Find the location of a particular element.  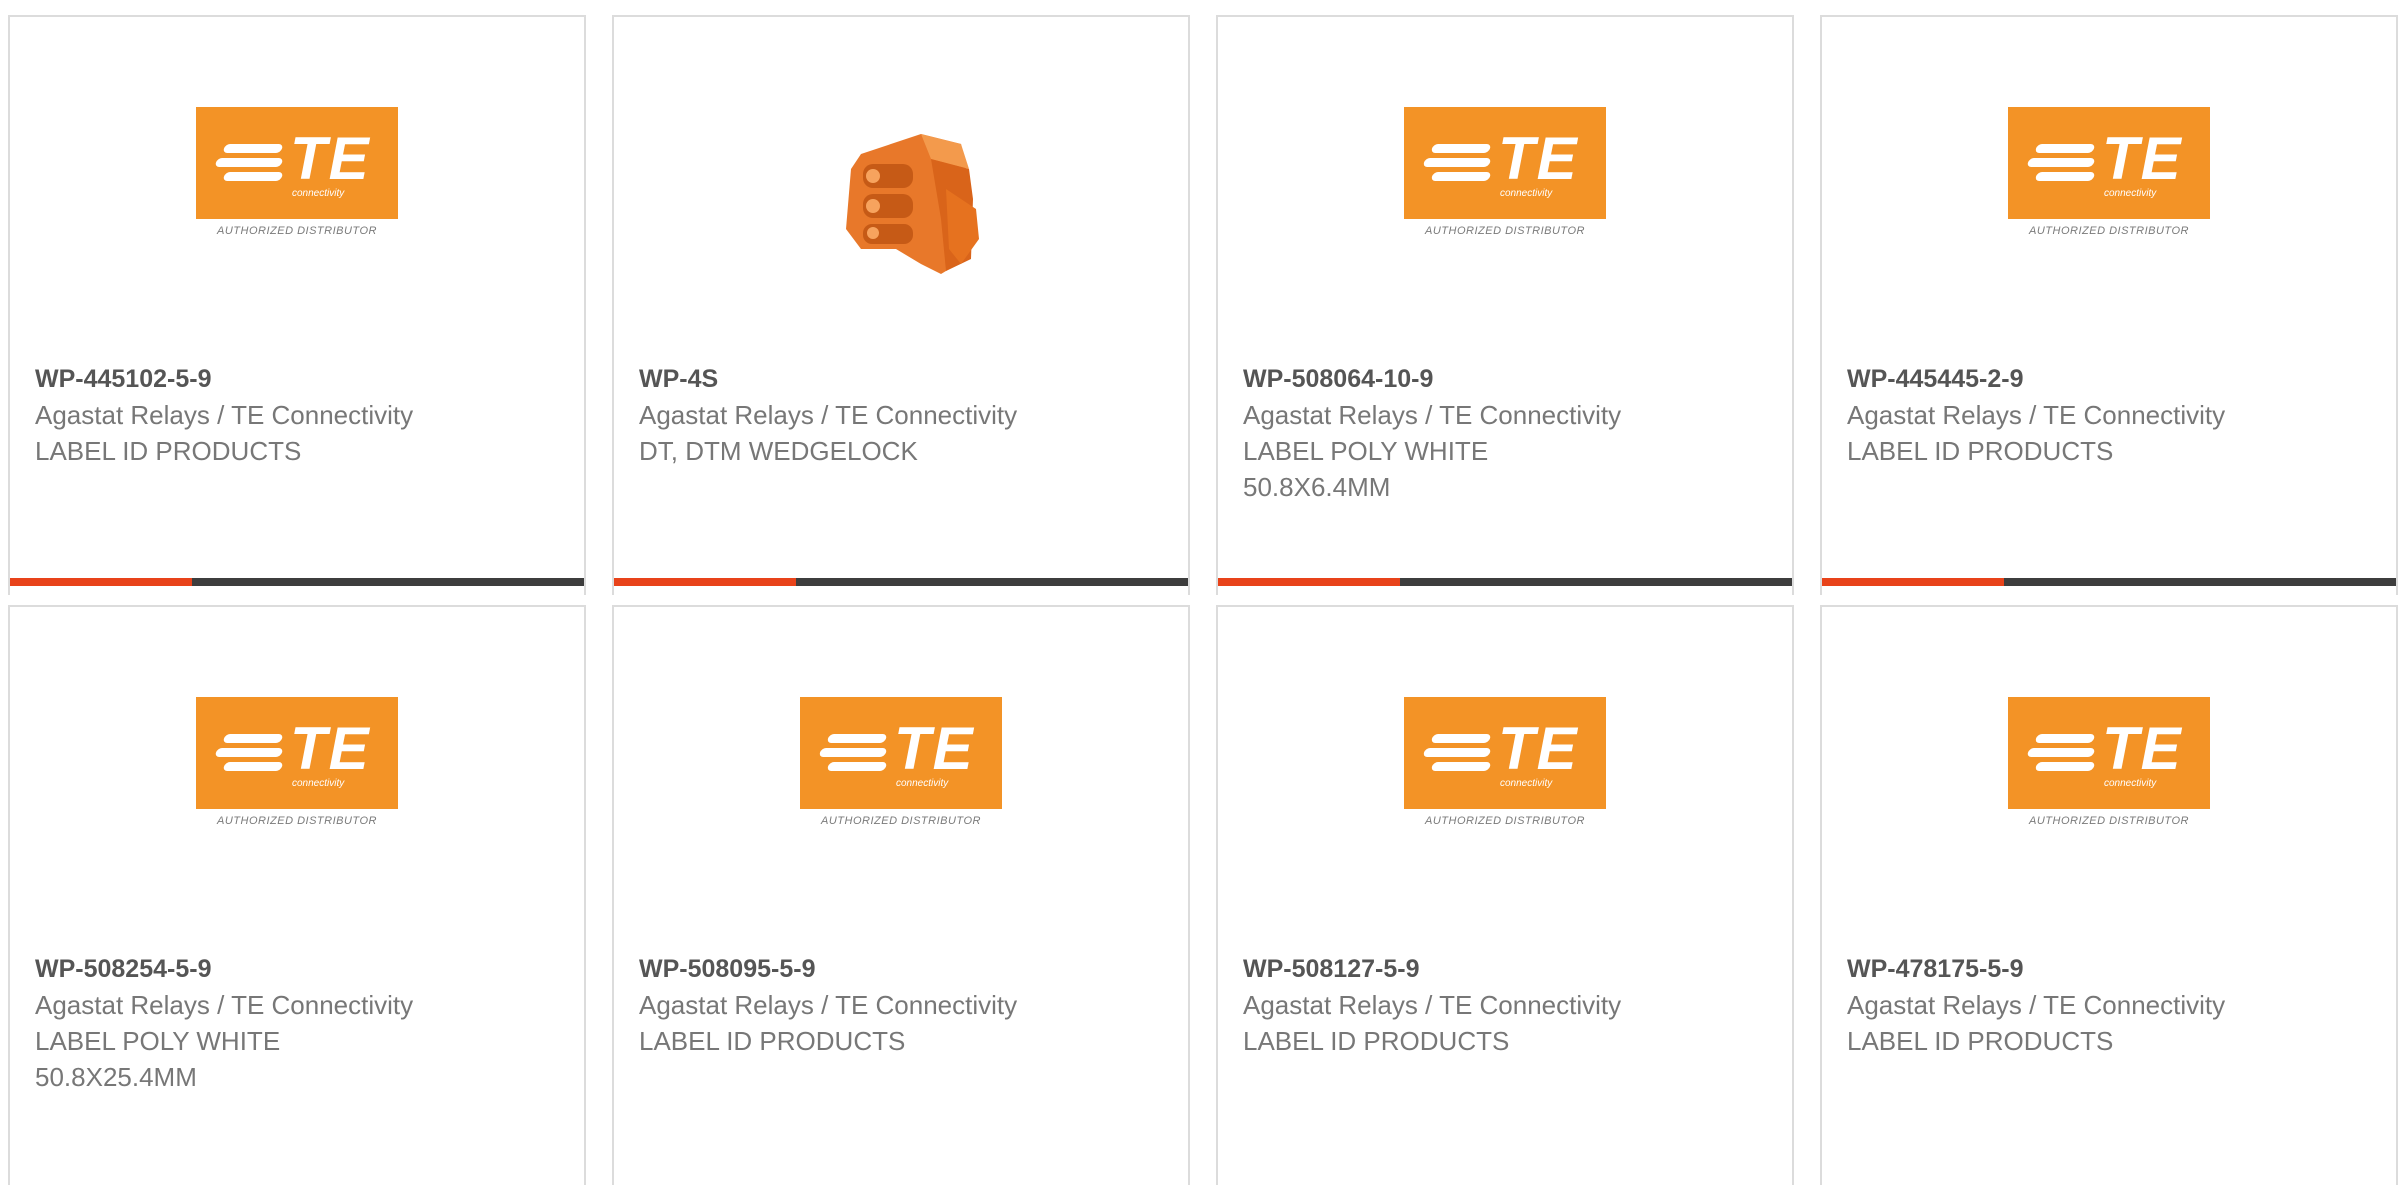

part-number-link: WP-508064-10-9 is located at coordinates (1338, 379).